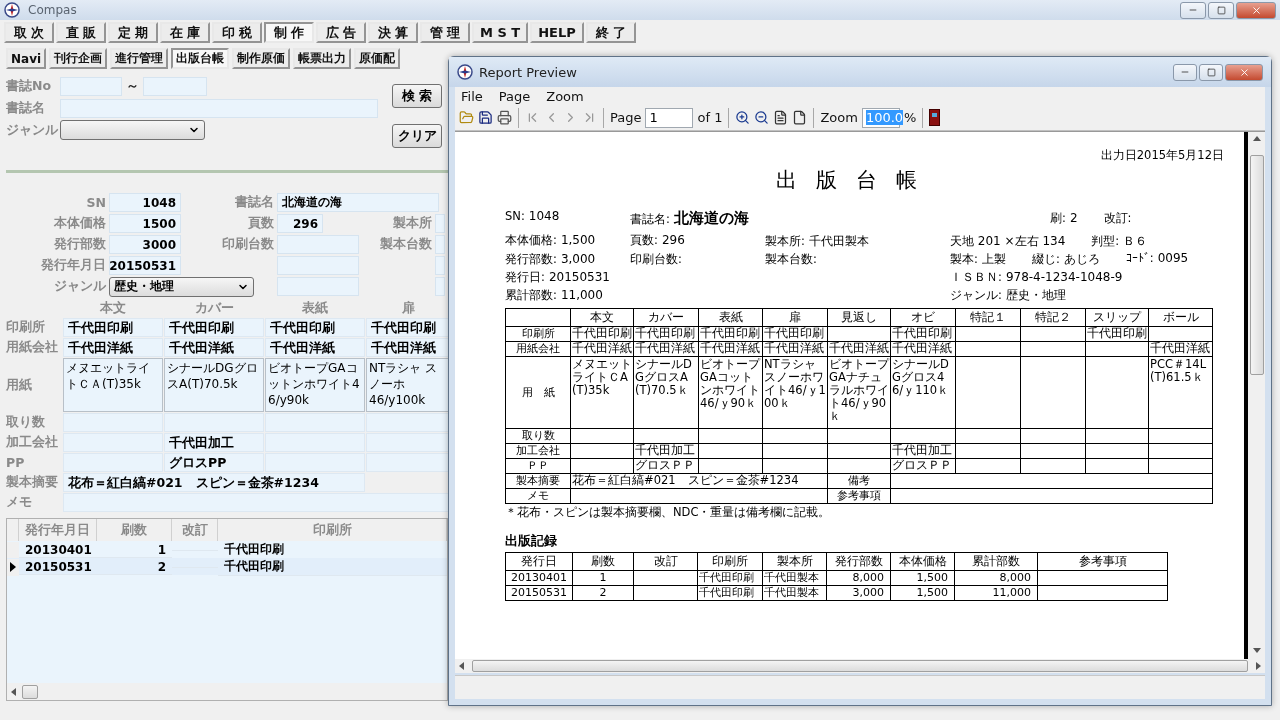 This screenshot has height=720, width=1280. I want to click on menu-button: HELP, so click(557, 32).